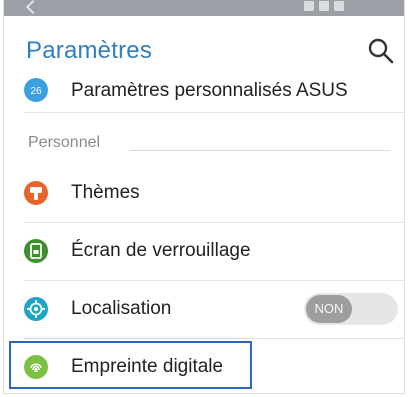  I want to click on asus-settings-icon: 26, so click(36, 90).